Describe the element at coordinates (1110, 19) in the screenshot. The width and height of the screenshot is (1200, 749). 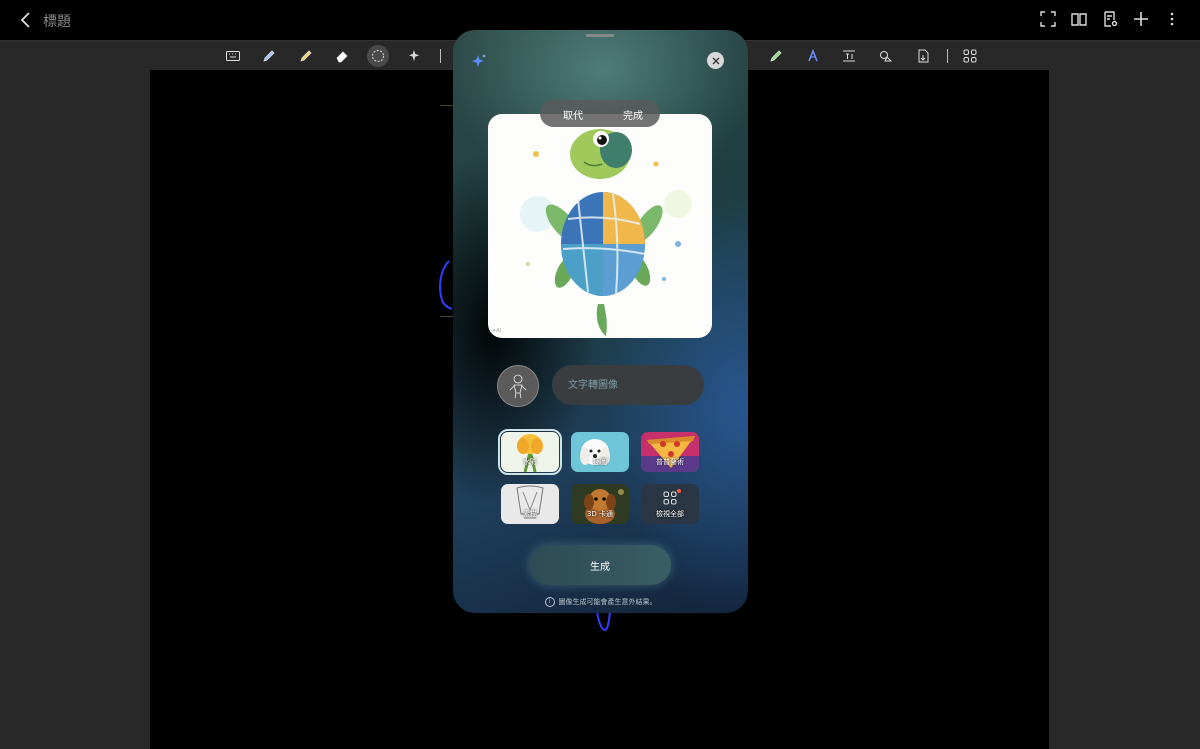
I see `page-settings-icon` at that location.